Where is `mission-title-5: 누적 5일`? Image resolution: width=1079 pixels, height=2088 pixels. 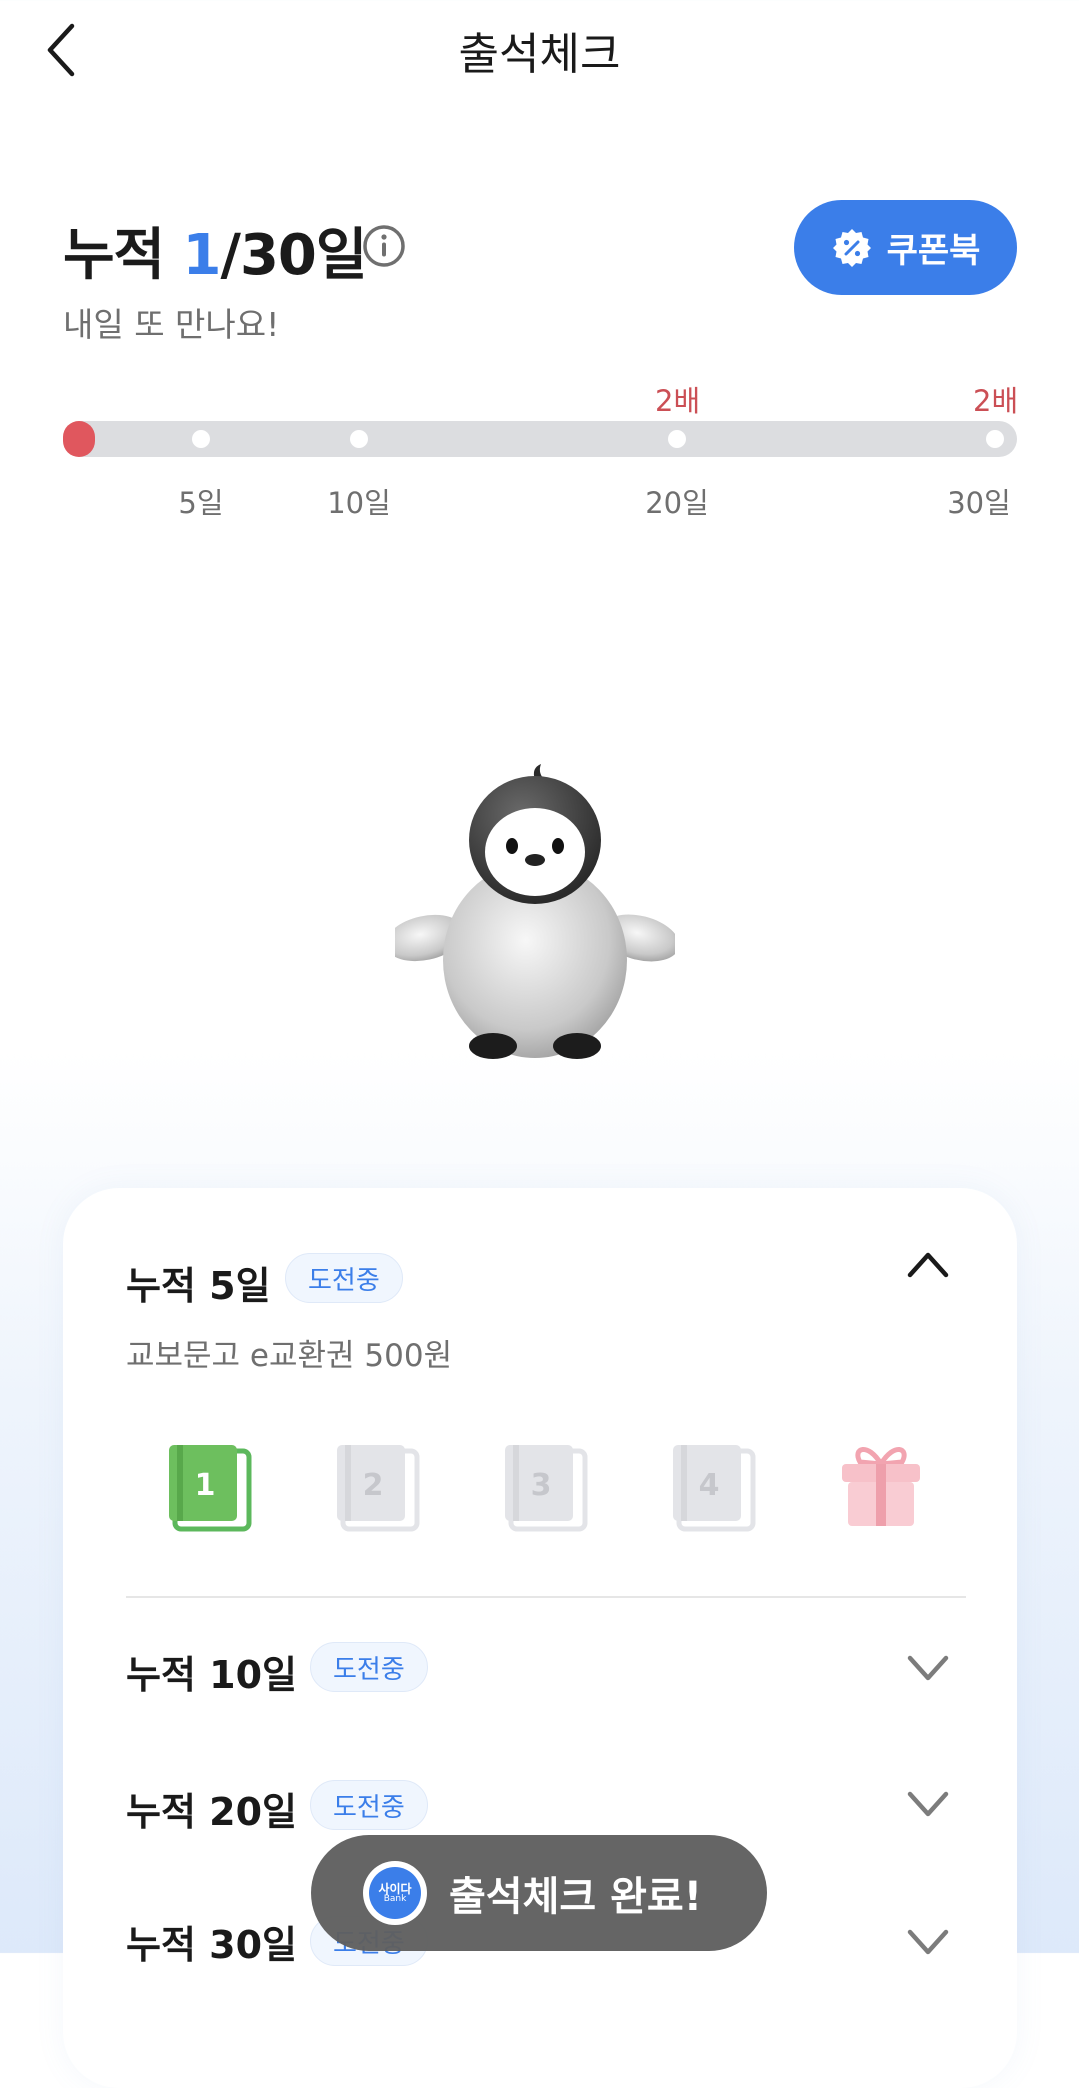 mission-title-5: 누적 5일 is located at coordinates (198, 1286).